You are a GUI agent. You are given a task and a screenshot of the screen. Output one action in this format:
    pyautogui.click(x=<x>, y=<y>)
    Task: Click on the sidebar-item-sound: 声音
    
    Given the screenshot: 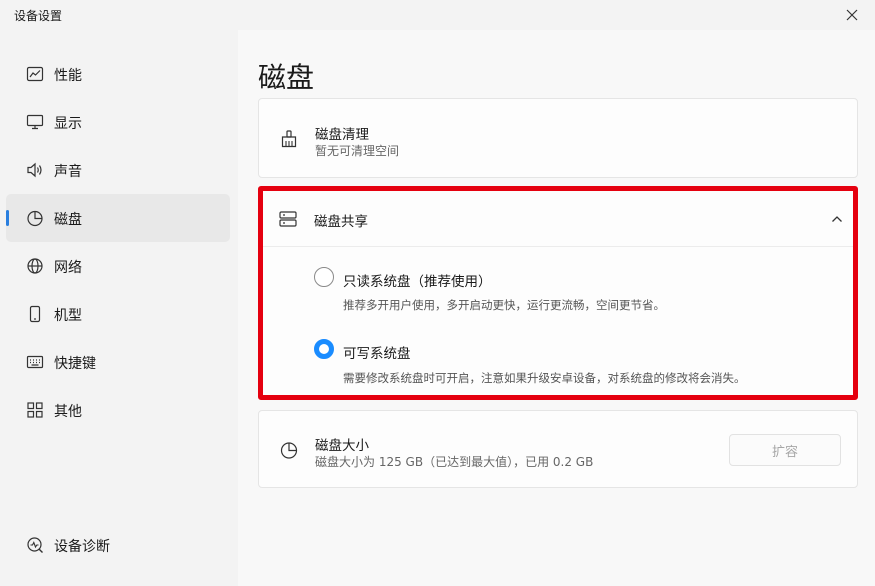 What is the action you would take?
    pyautogui.click(x=118, y=170)
    